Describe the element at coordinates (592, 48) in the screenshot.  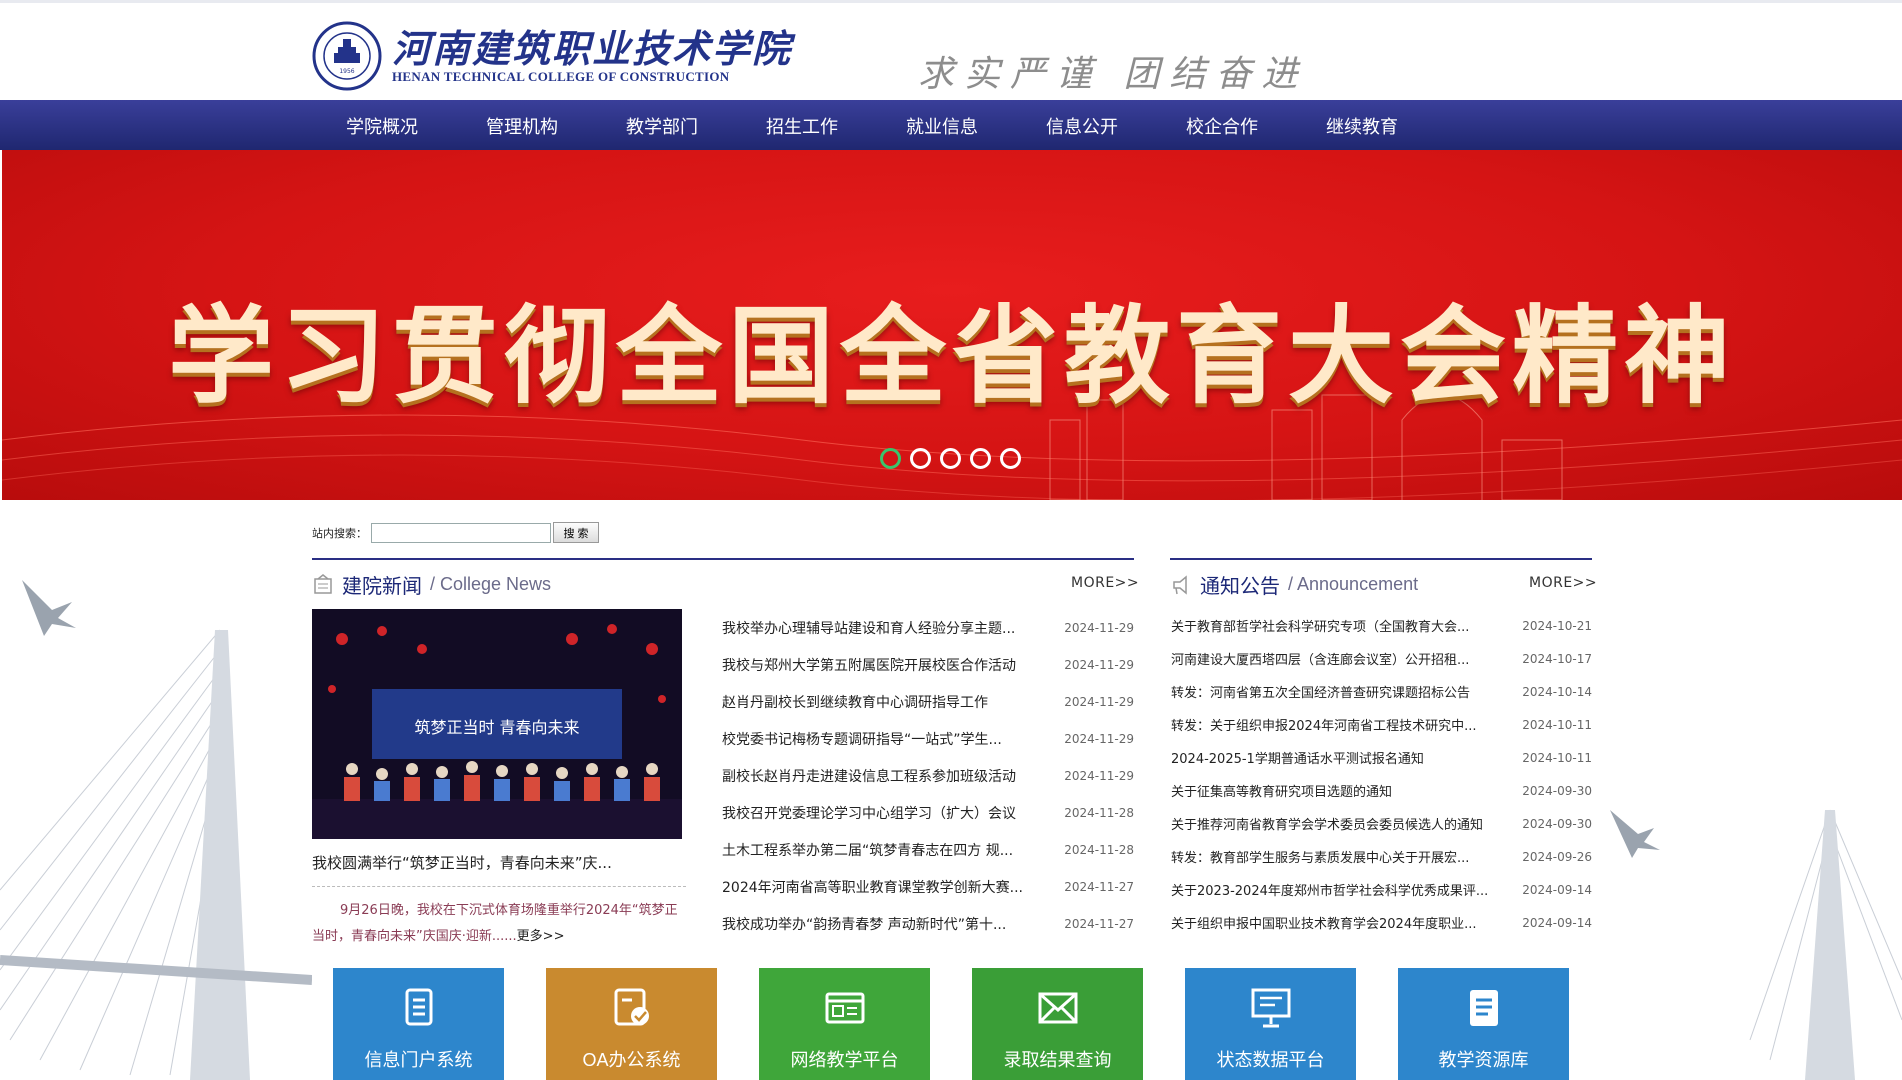
I see `college-name-cn: 河南建筑职业技术学院` at that location.